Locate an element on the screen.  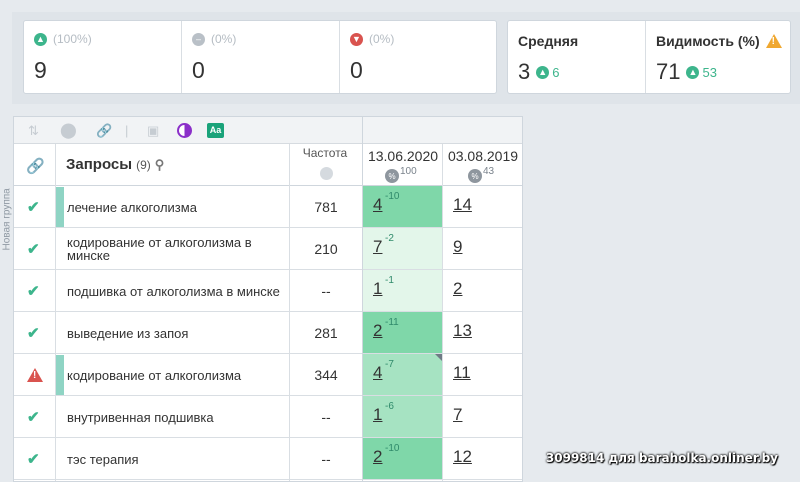
queries-title: Запросы is located at coordinates (99, 164).